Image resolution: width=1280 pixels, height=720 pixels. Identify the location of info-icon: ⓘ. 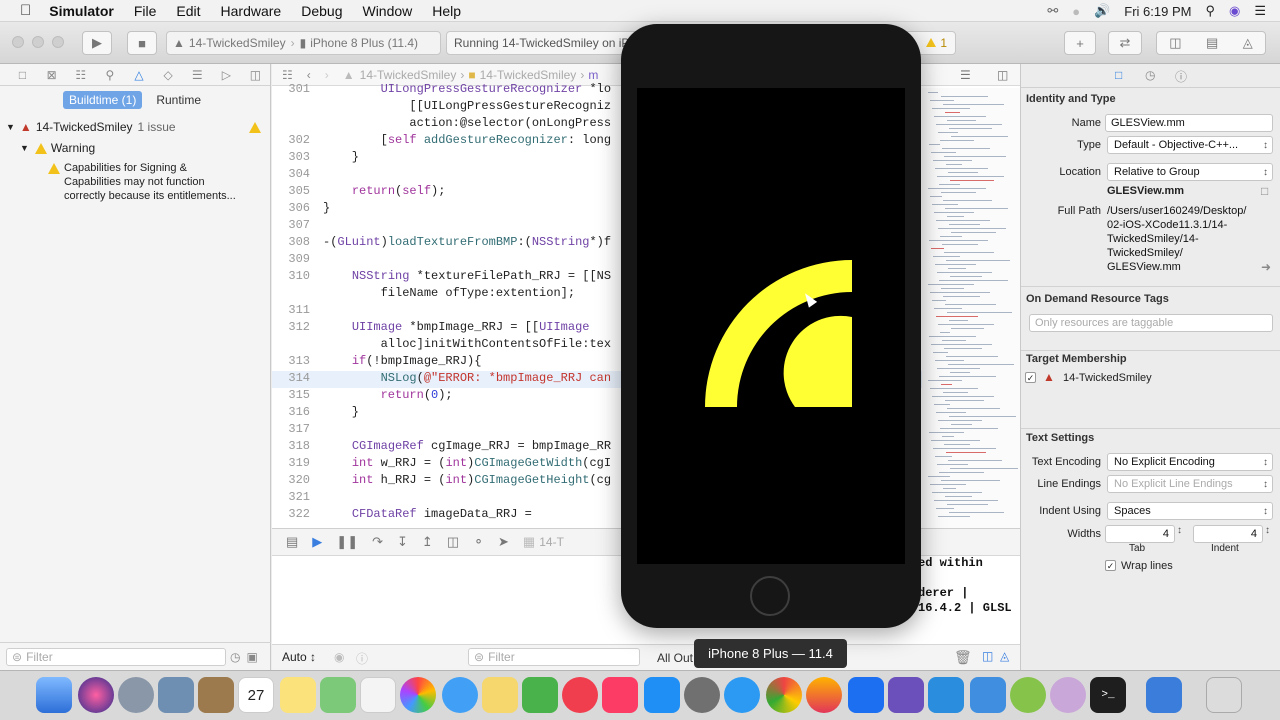
(362, 658).